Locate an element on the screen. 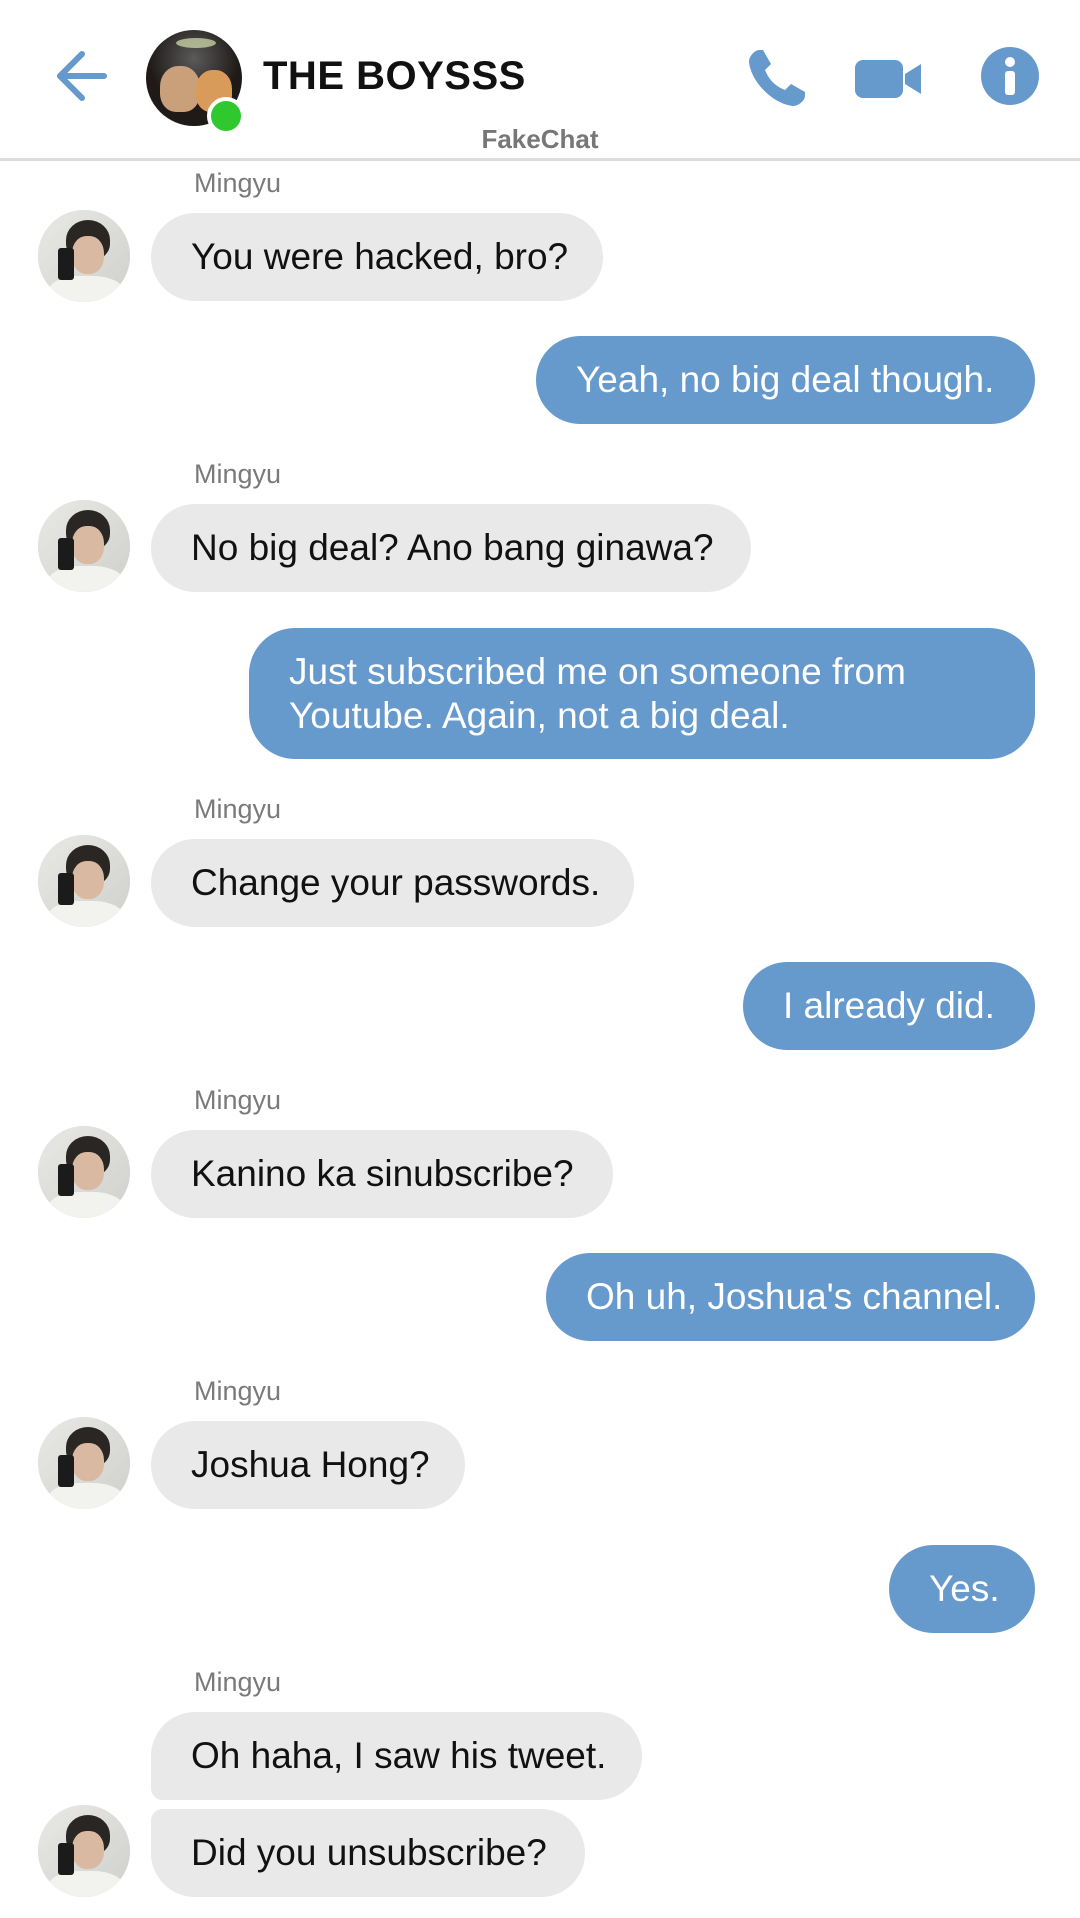  video-camera-icon is located at coordinates (888, 79).